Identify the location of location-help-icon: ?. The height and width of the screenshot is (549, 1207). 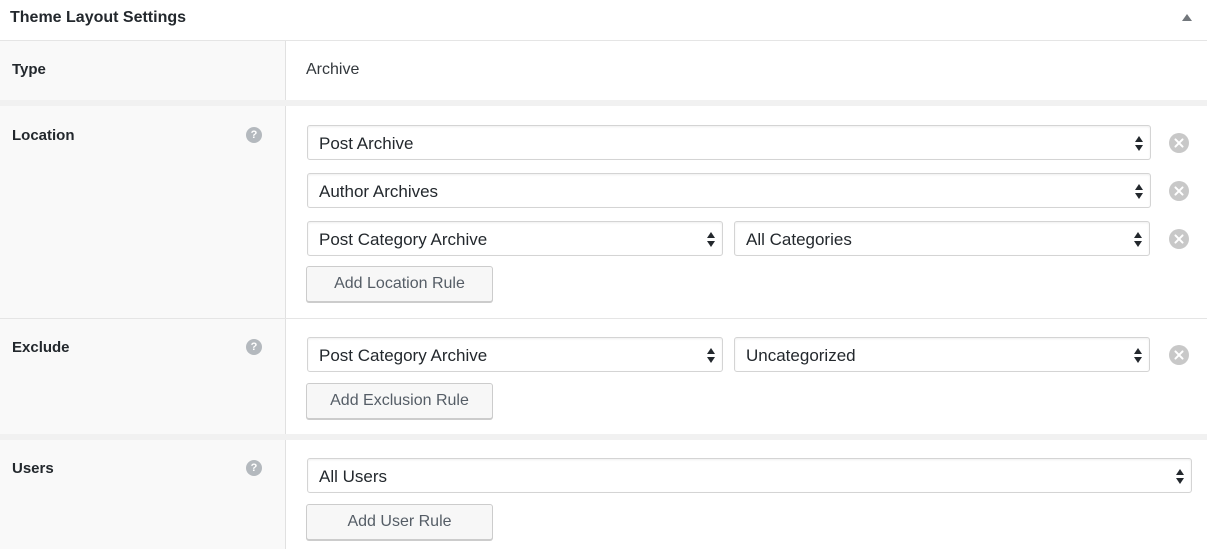
(254, 135).